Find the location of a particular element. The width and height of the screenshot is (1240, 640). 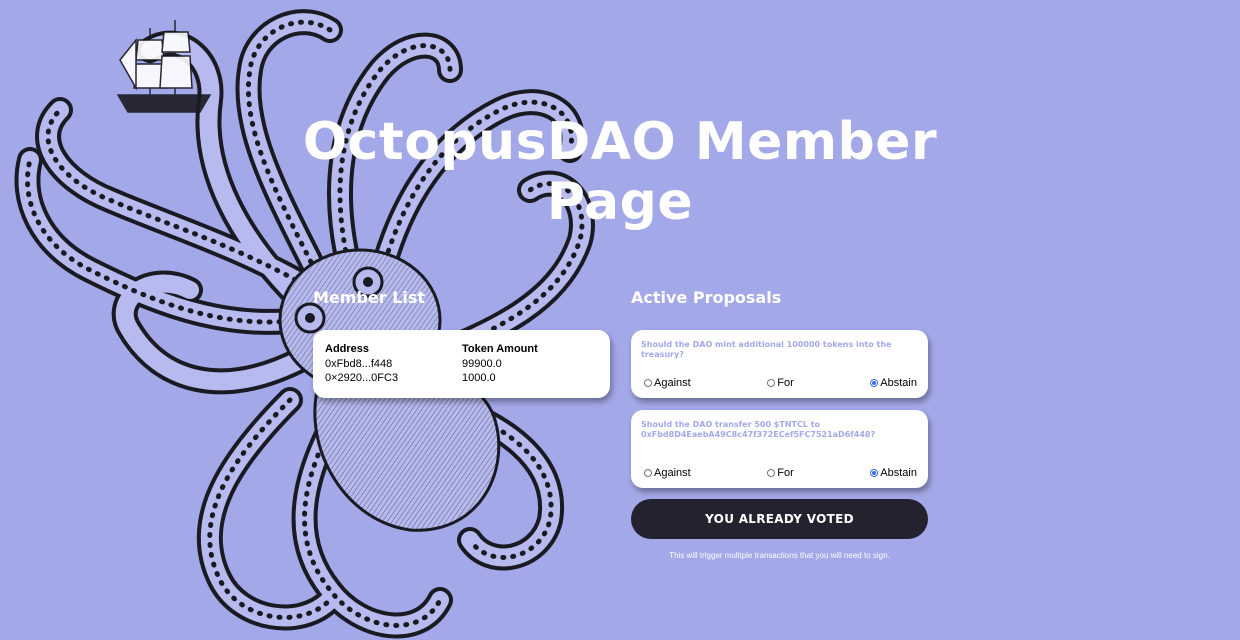

column-header-token-amount: Token Amount is located at coordinates (500, 349).